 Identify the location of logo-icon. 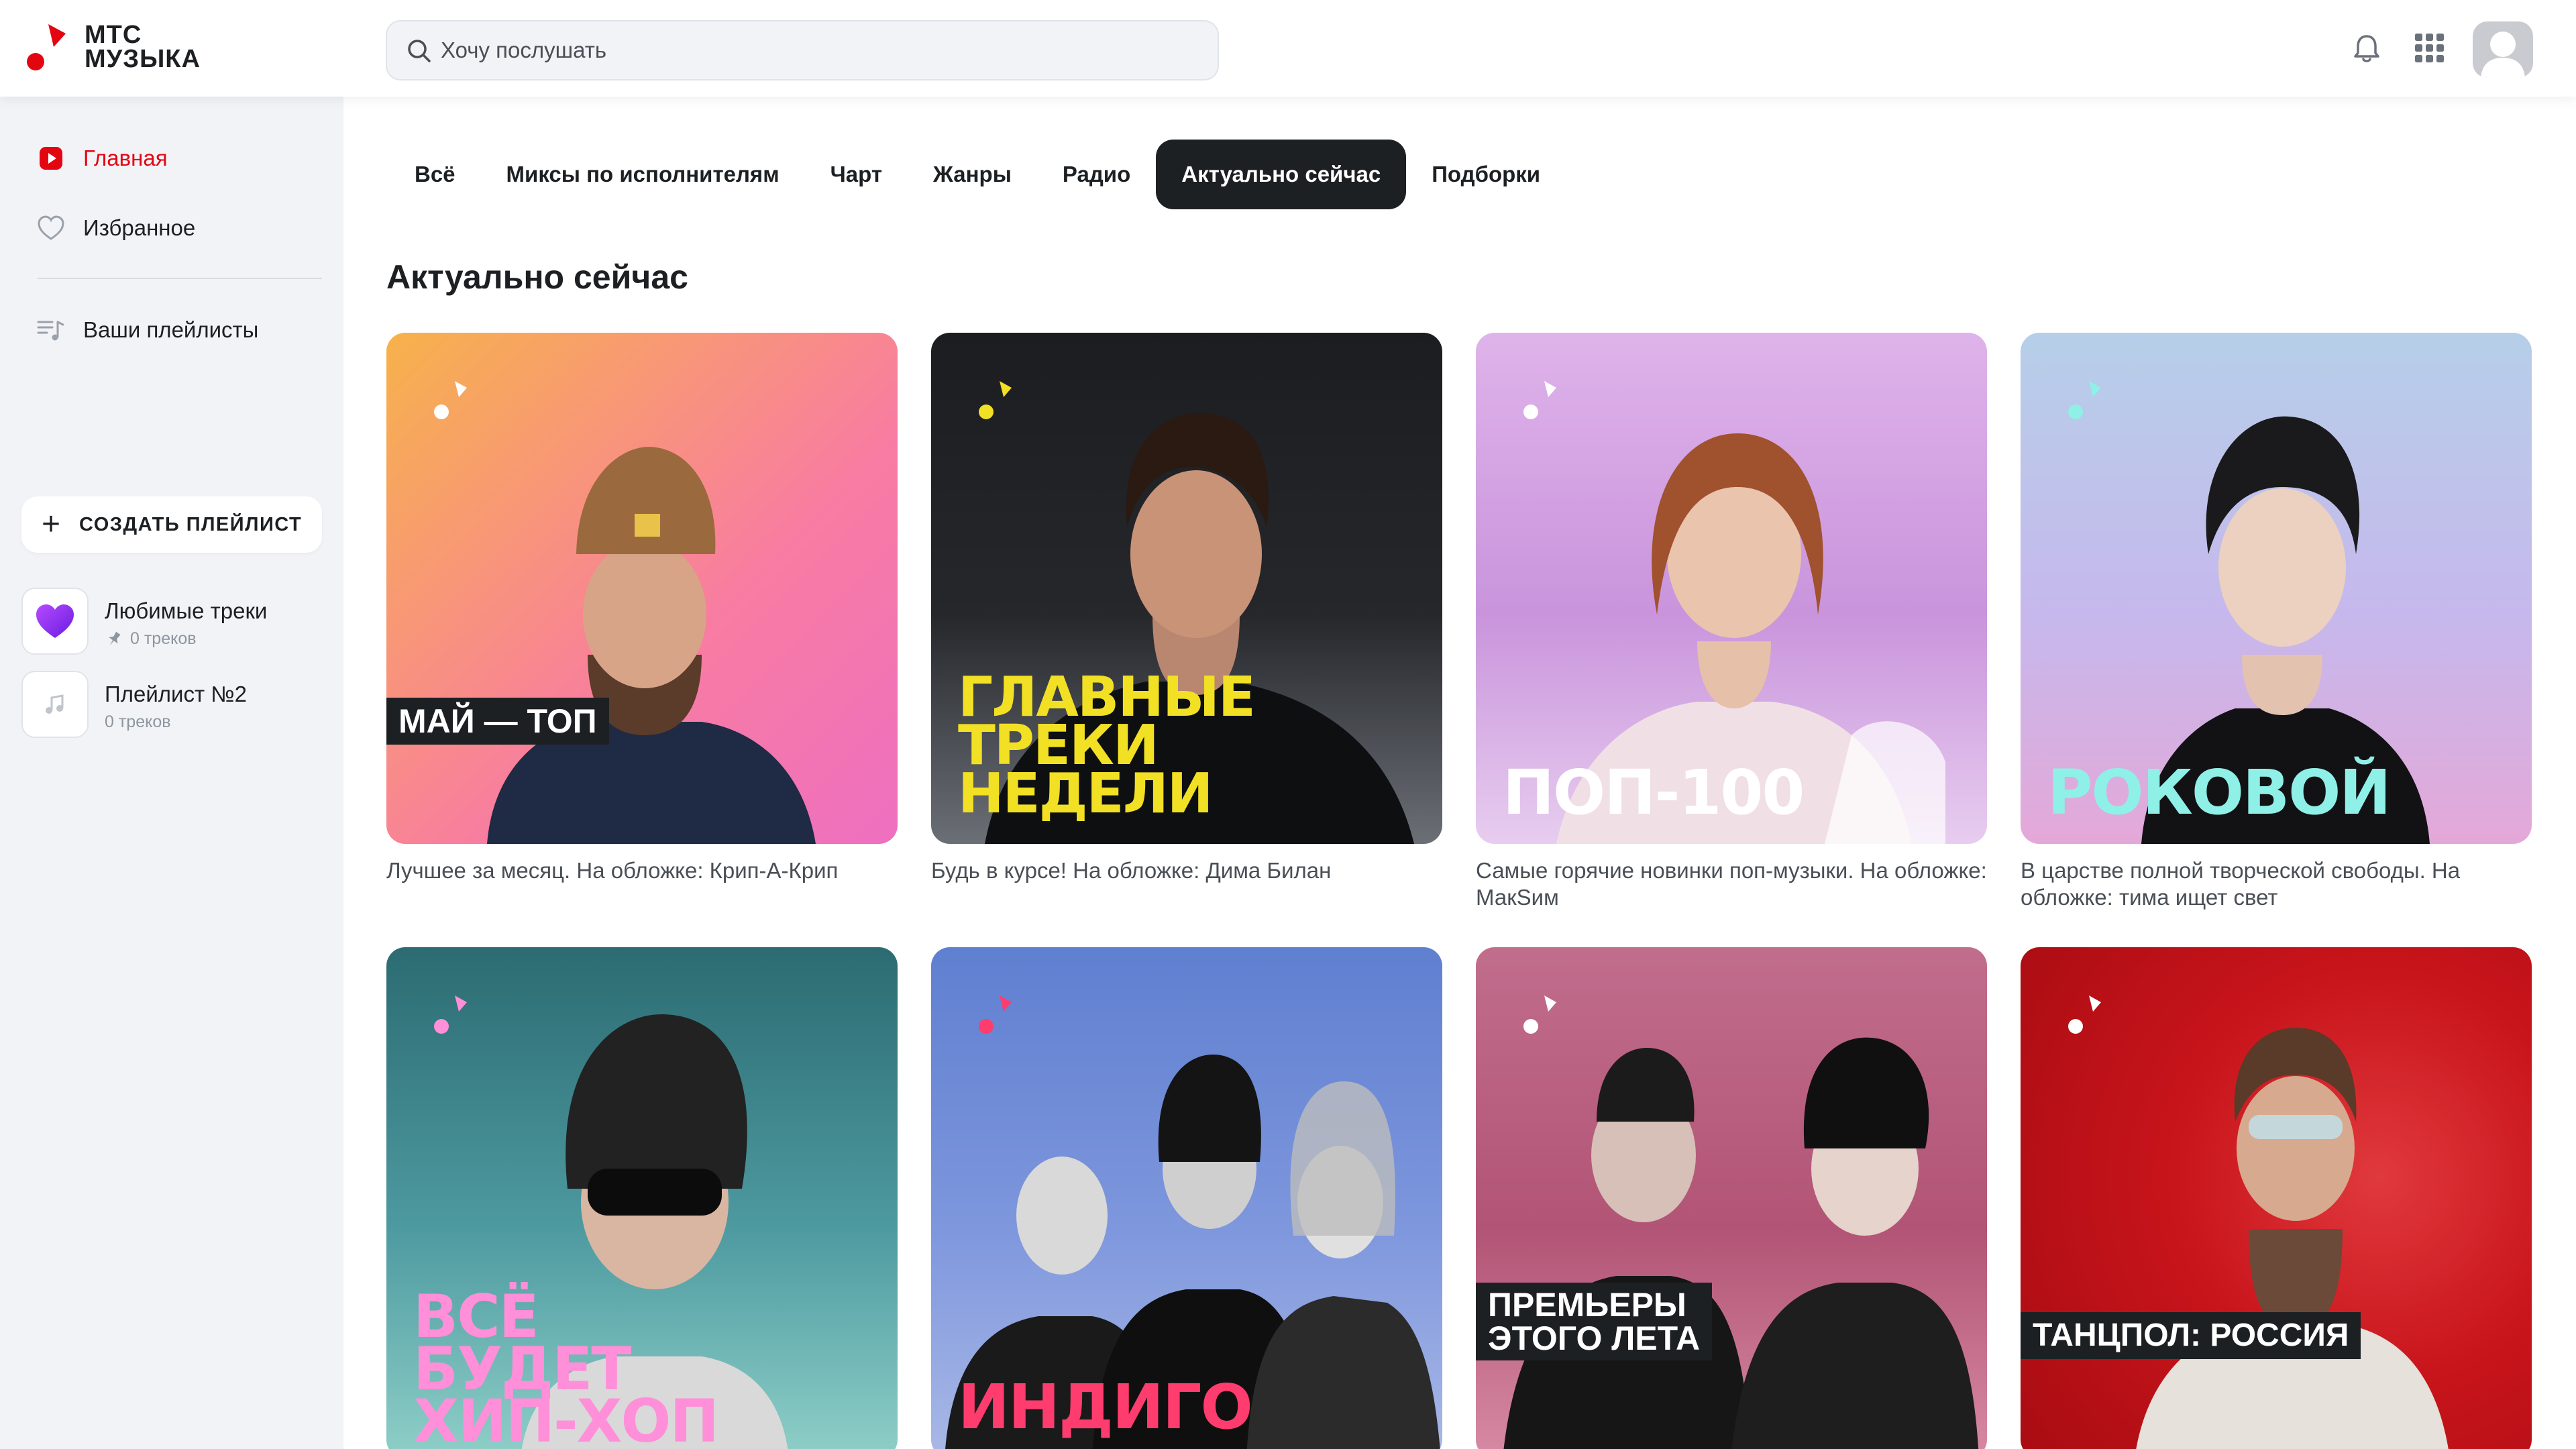
(46, 47).